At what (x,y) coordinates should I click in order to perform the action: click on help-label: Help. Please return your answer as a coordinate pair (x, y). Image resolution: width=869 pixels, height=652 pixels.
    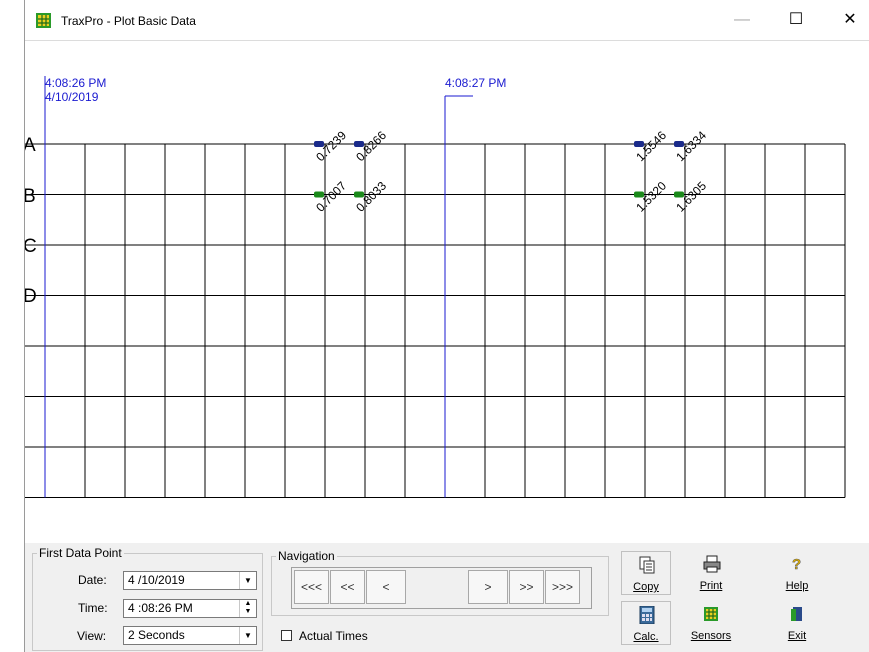
    Looking at the image, I should click on (797, 586).